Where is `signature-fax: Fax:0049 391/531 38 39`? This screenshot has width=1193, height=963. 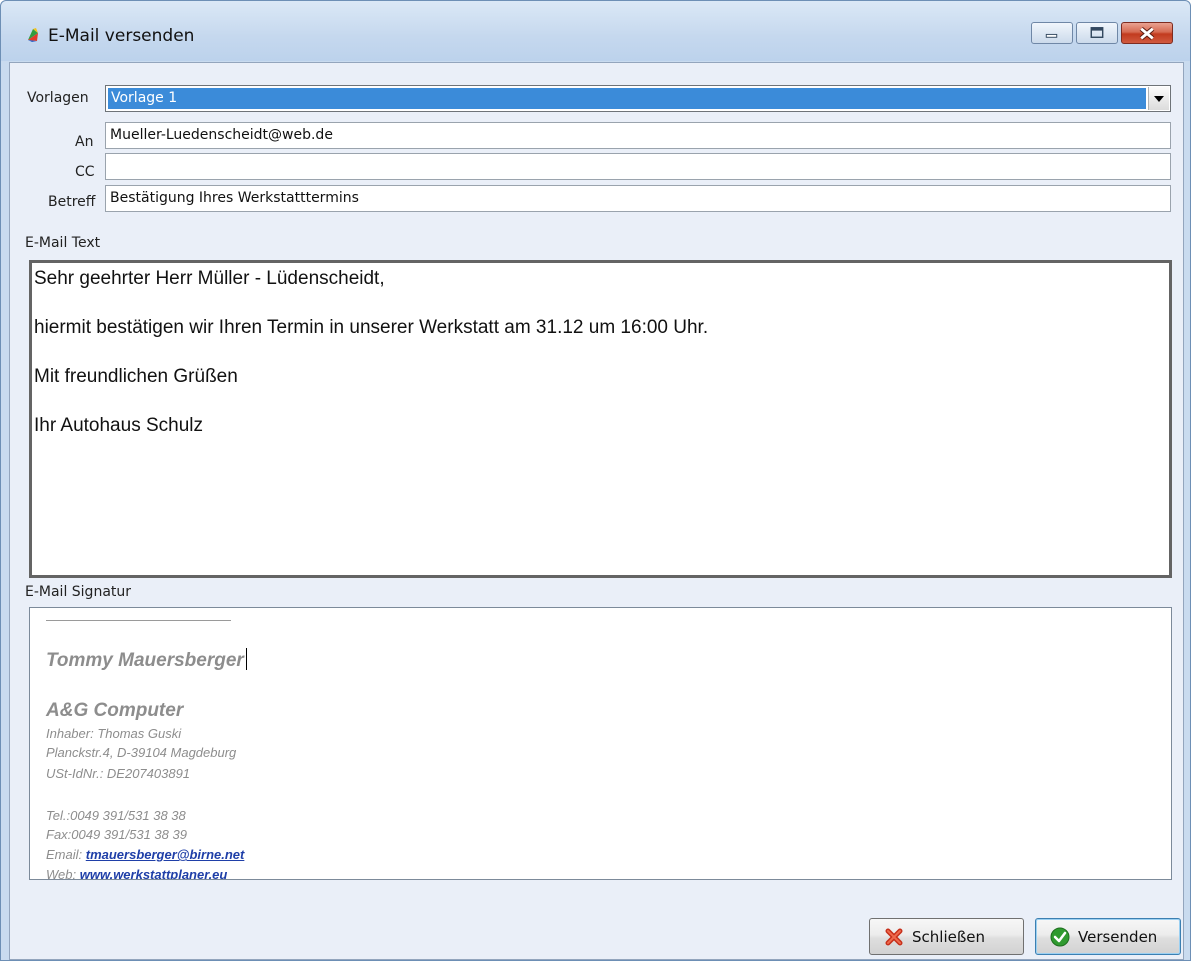 signature-fax: Fax:0049 391/531 38 39 is located at coordinates (116, 834).